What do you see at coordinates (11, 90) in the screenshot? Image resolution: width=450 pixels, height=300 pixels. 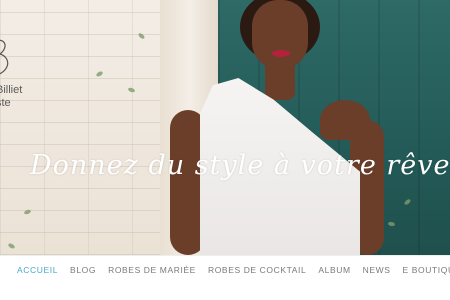 I see `brand-name-line1: Billiet` at bounding box center [11, 90].